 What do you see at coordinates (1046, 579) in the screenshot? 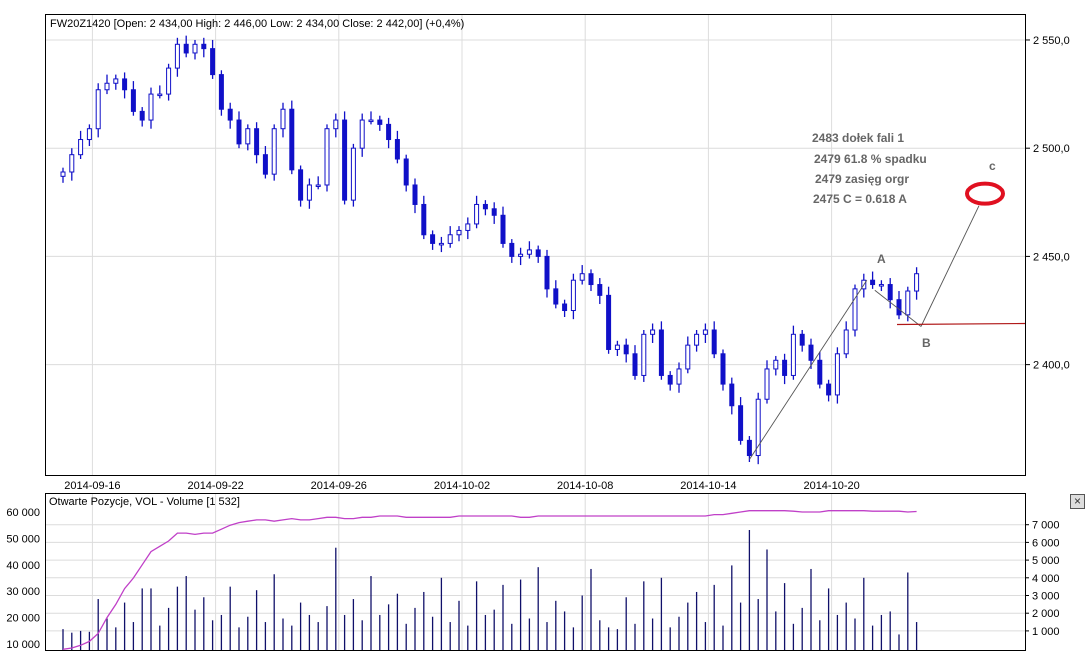
I see `volume-tick-label: 4 000` at bounding box center [1046, 579].